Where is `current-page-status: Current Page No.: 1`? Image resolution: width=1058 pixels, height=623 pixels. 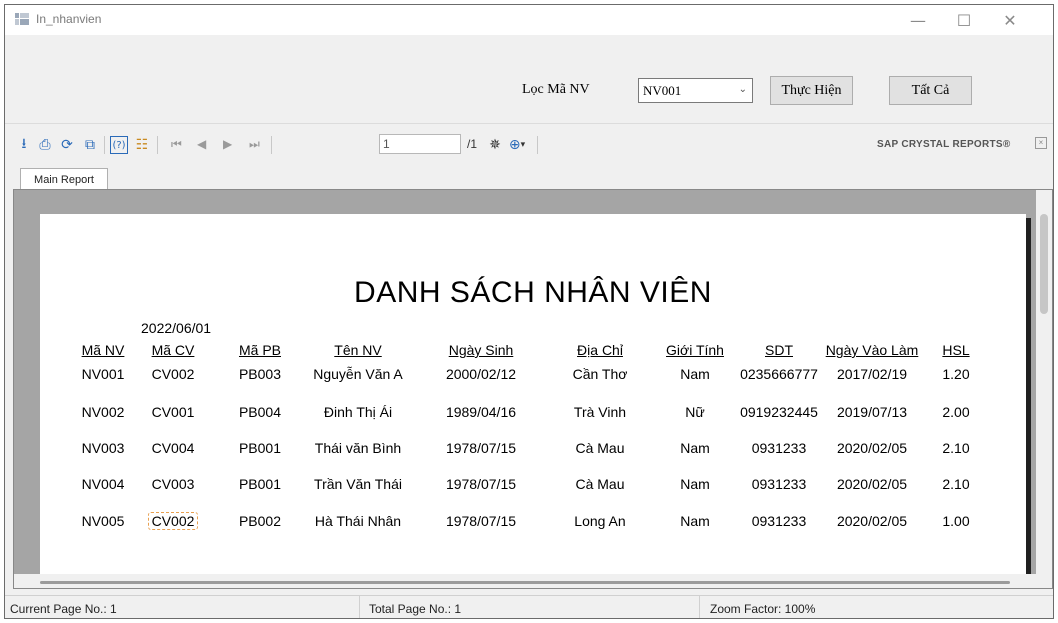
current-page-status: Current Page No.: 1 is located at coordinates (182, 607).